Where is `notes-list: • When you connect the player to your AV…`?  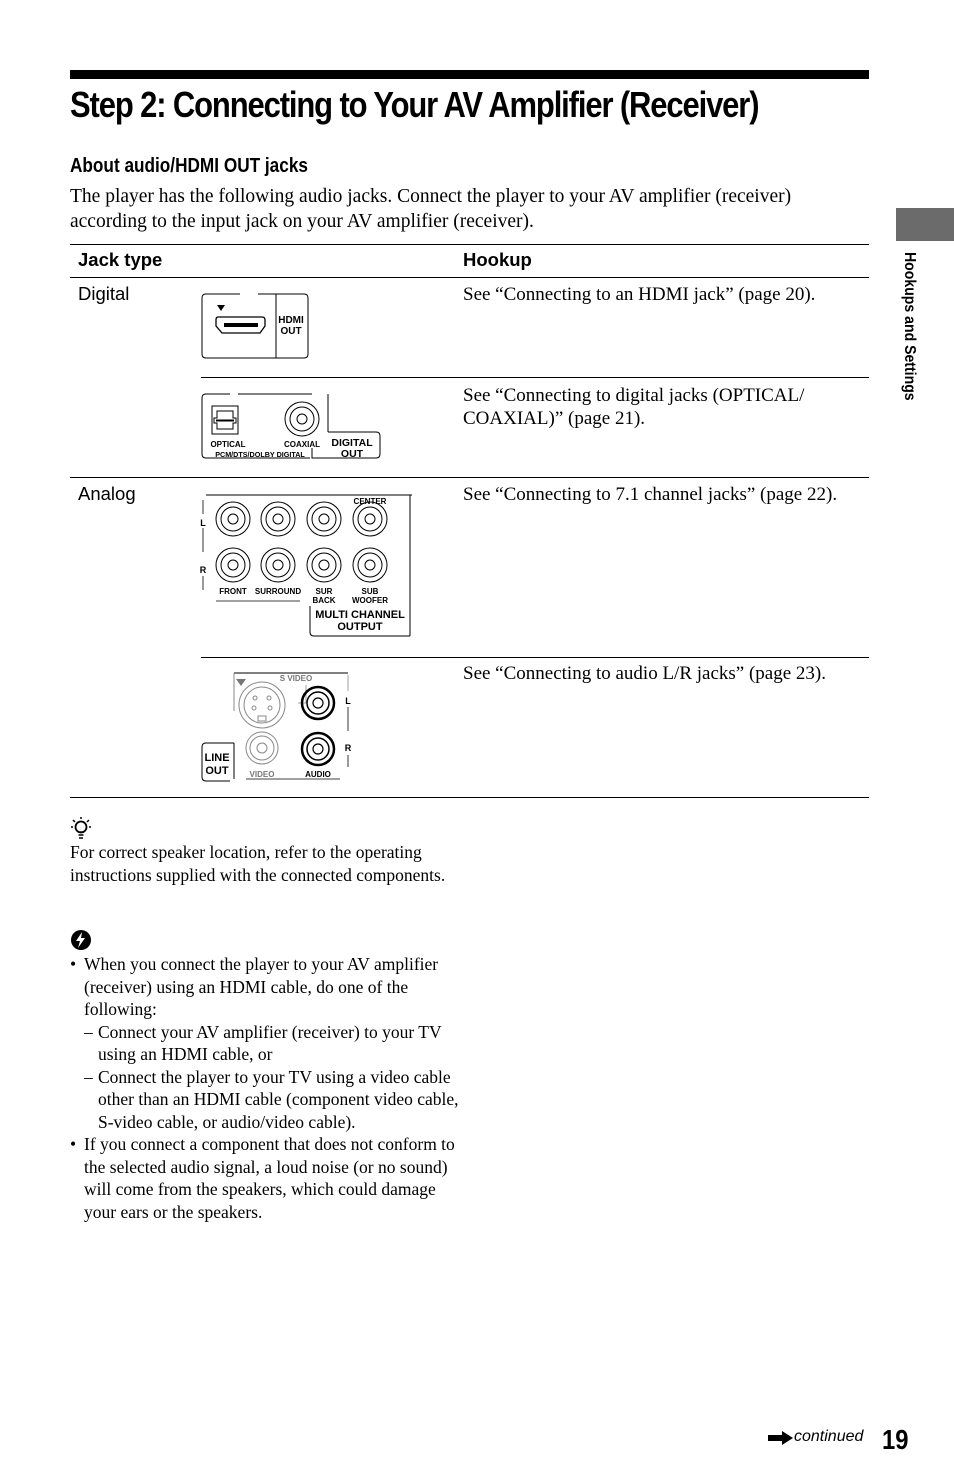 notes-list: • When you connect the player to your AV… is located at coordinates (265, 1088).